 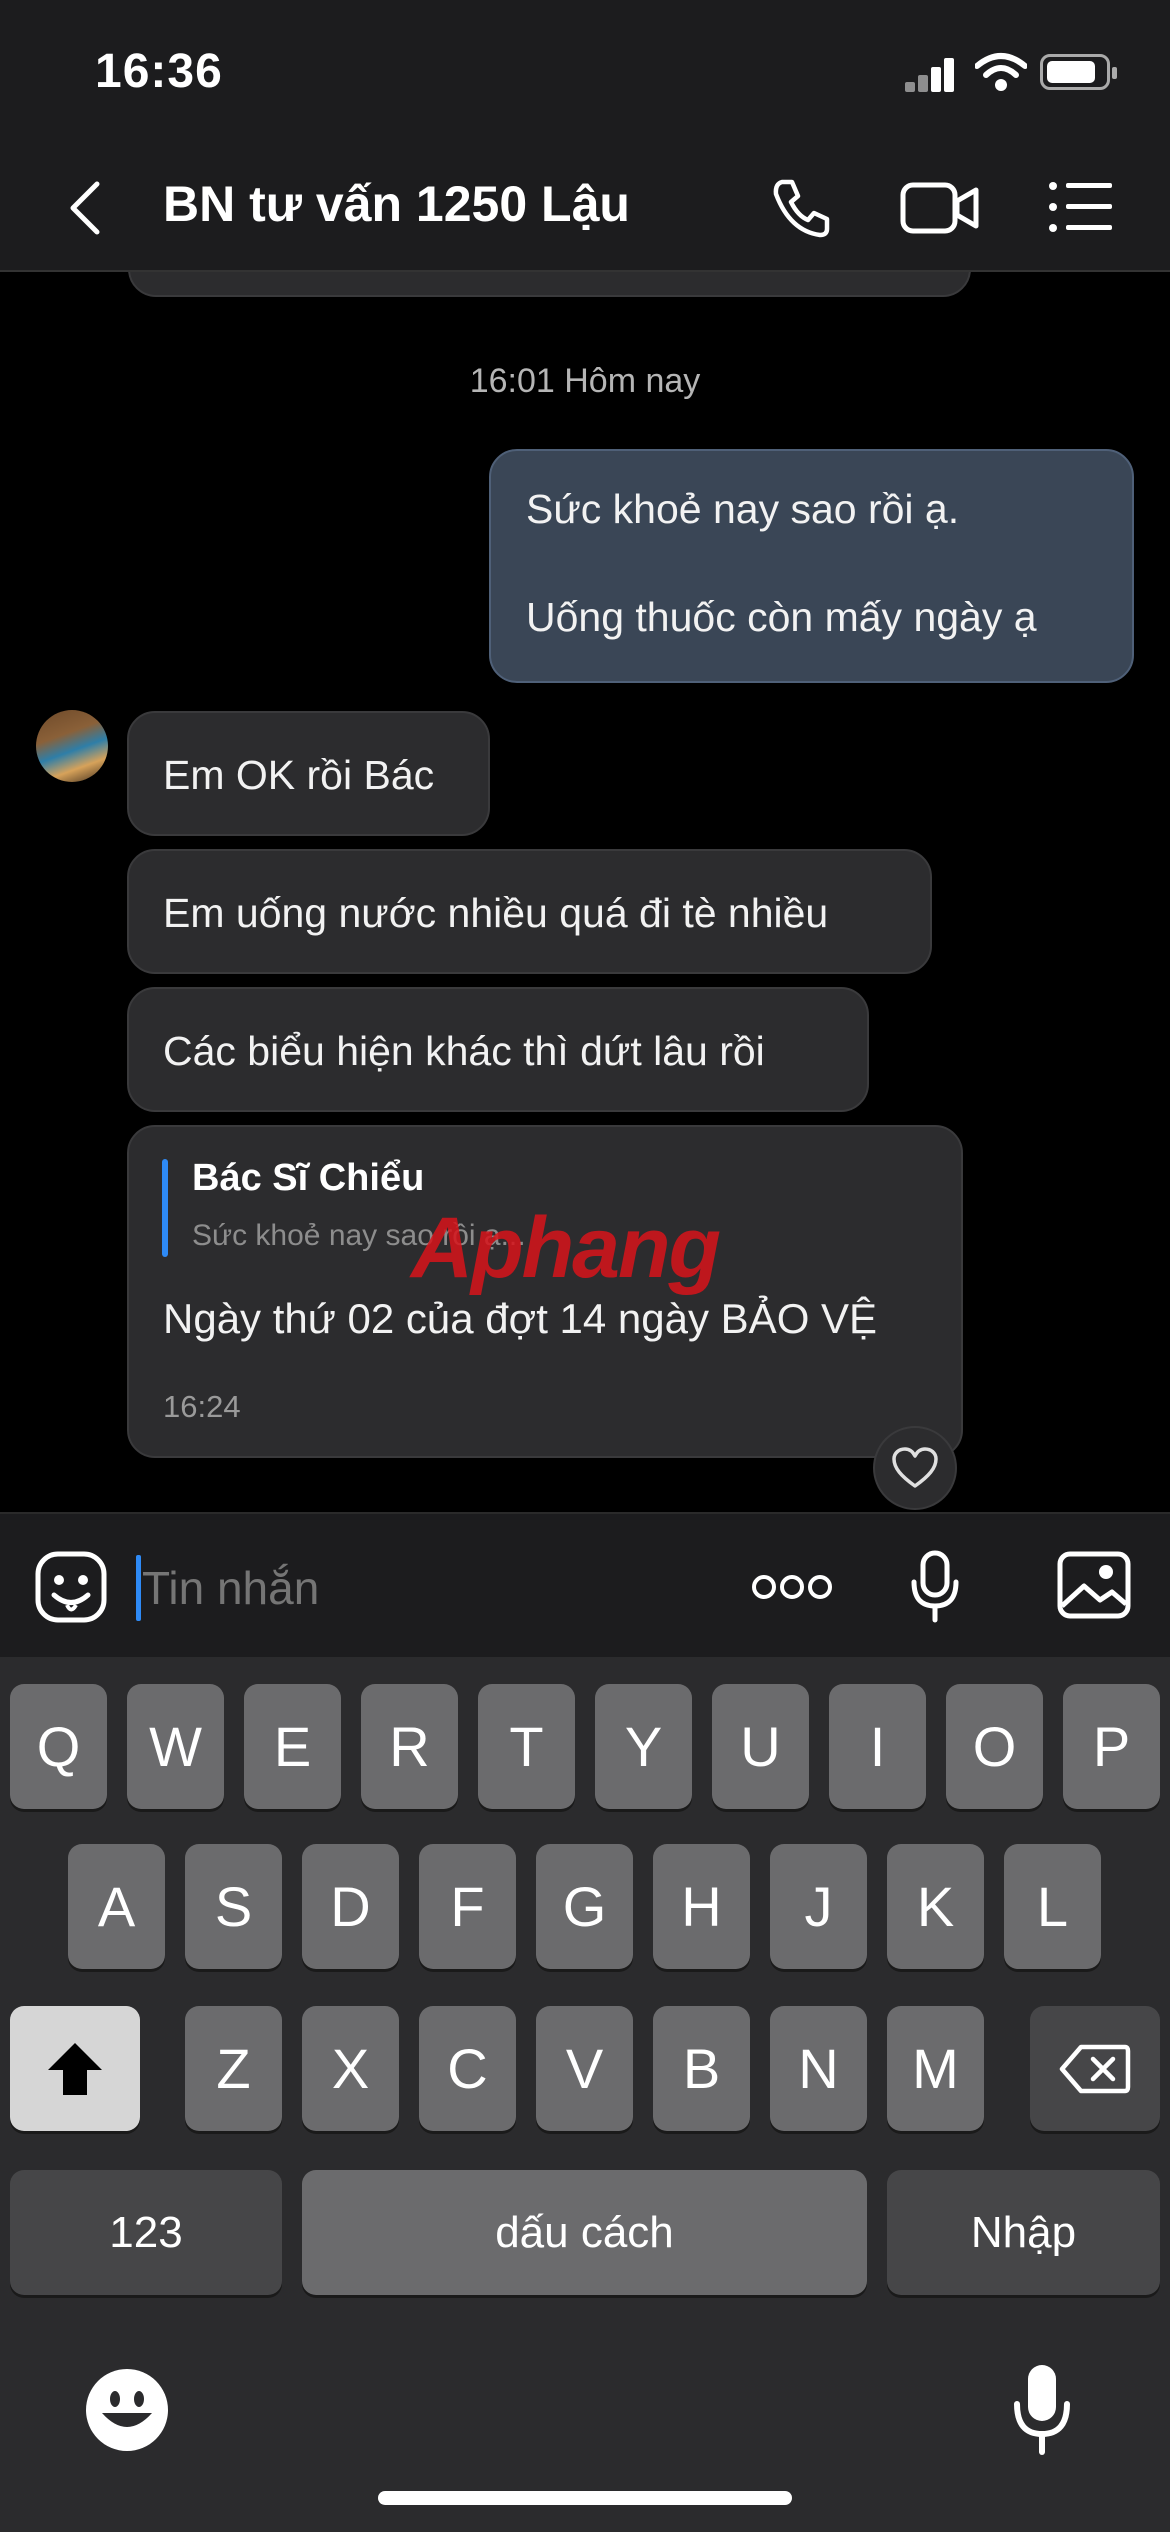 I want to click on shift-key, so click(x=75, y=2068).